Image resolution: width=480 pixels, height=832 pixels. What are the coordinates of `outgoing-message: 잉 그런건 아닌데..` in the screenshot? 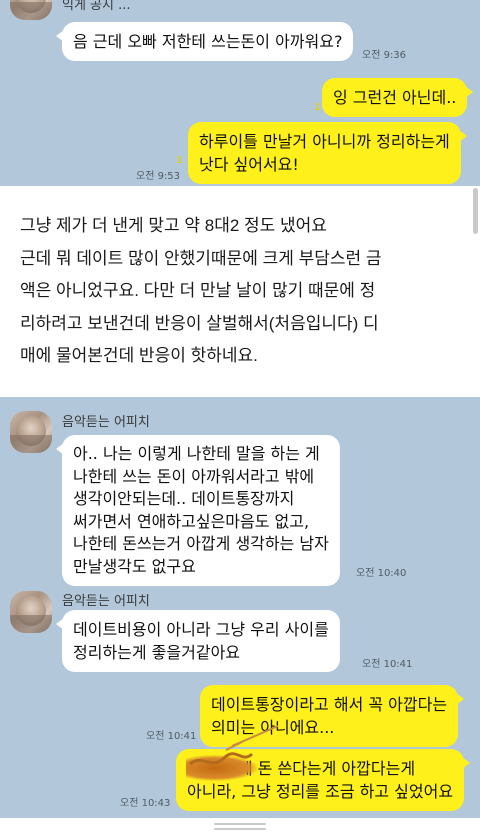 It's located at (398, 97).